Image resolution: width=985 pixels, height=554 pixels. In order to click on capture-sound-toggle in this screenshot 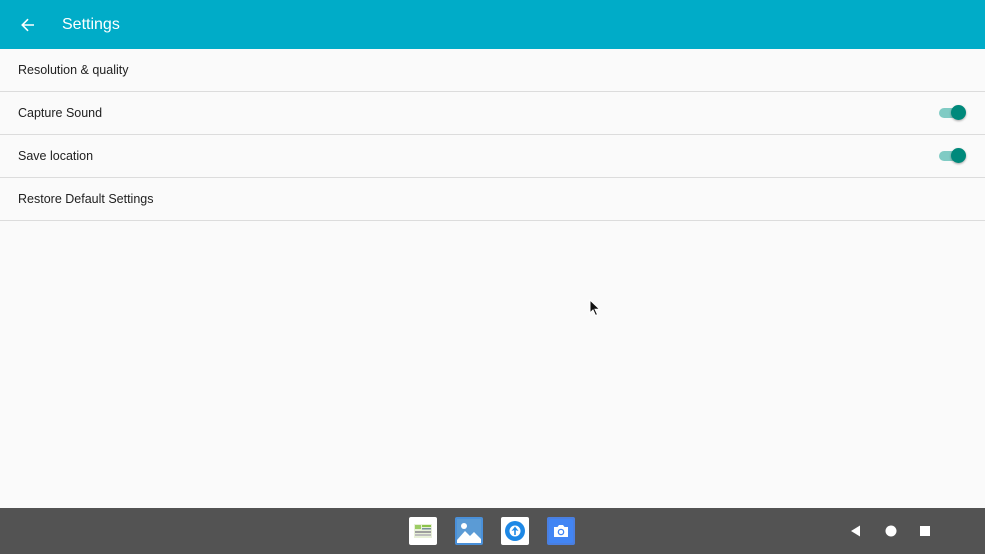, I will do `click(952, 113)`.